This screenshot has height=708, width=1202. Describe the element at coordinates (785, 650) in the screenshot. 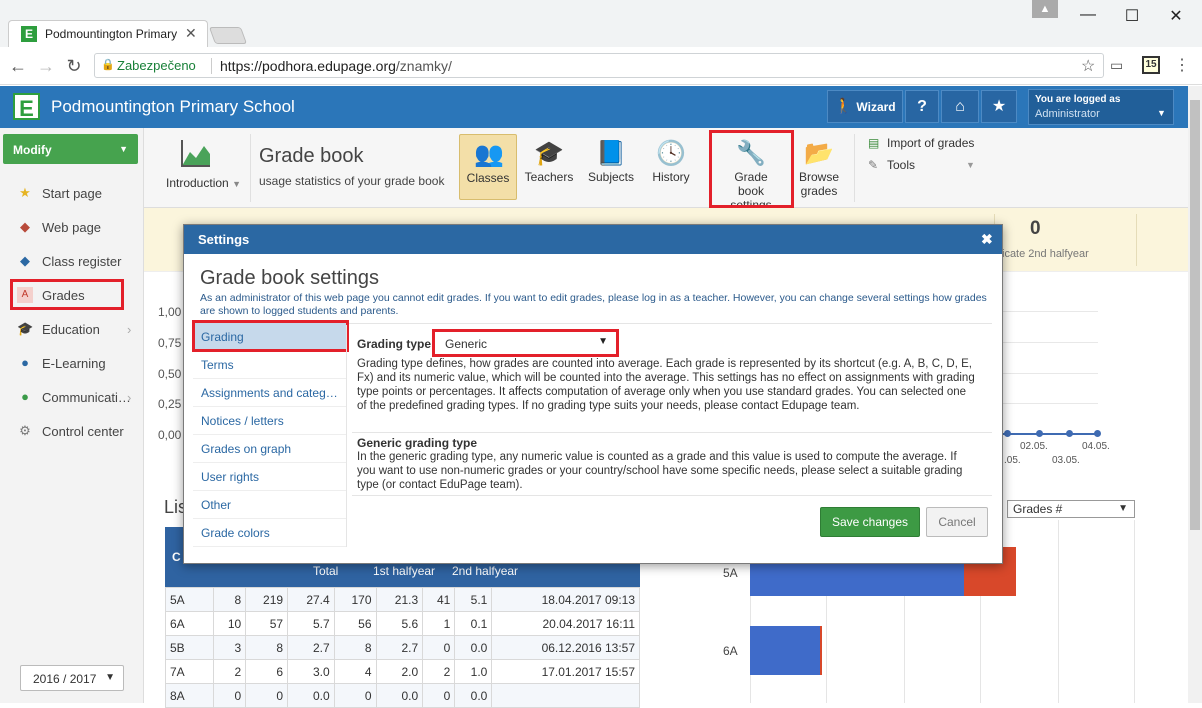

I see `bar-6a-1st-halfyear` at that location.